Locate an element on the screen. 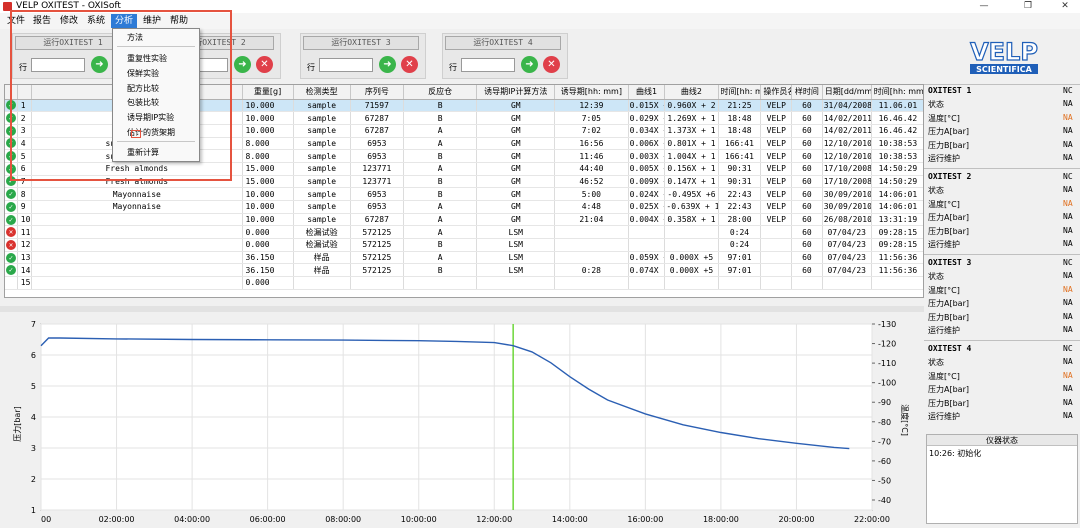 This screenshot has width=1080, height=528. cell-c2: 0.156X + 1 is located at coordinates (691, 169).